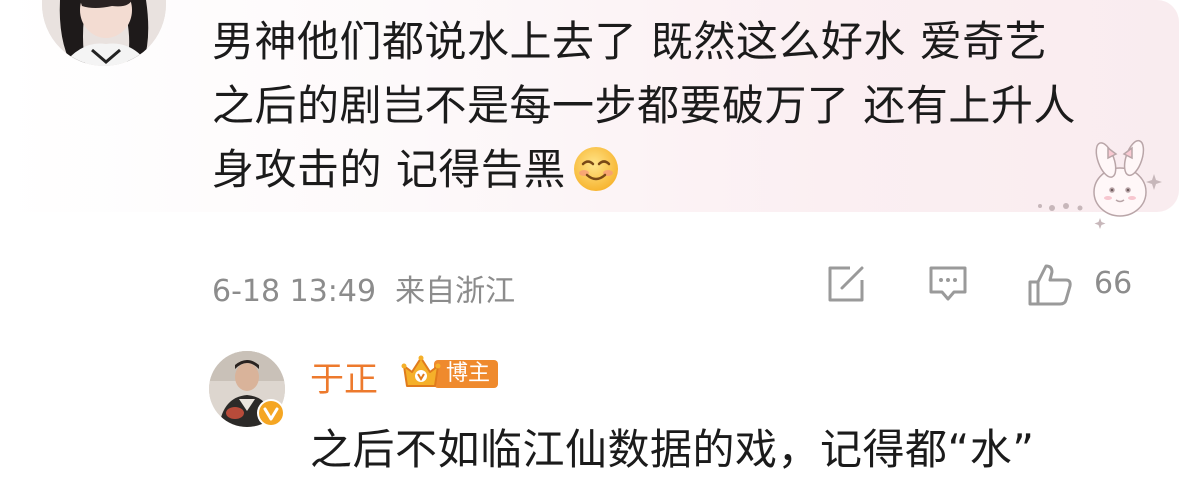 The image size is (1179, 493). I want to click on comment-icon, so click(948, 284).